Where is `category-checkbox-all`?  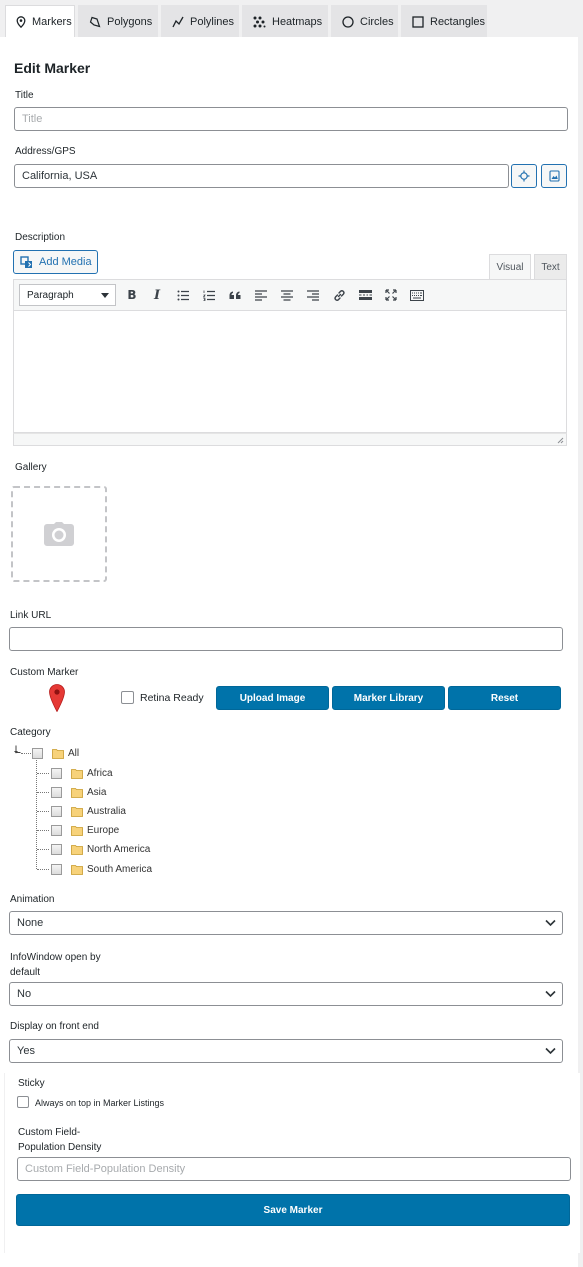
category-checkbox-all is located at coordinates (37, 753).